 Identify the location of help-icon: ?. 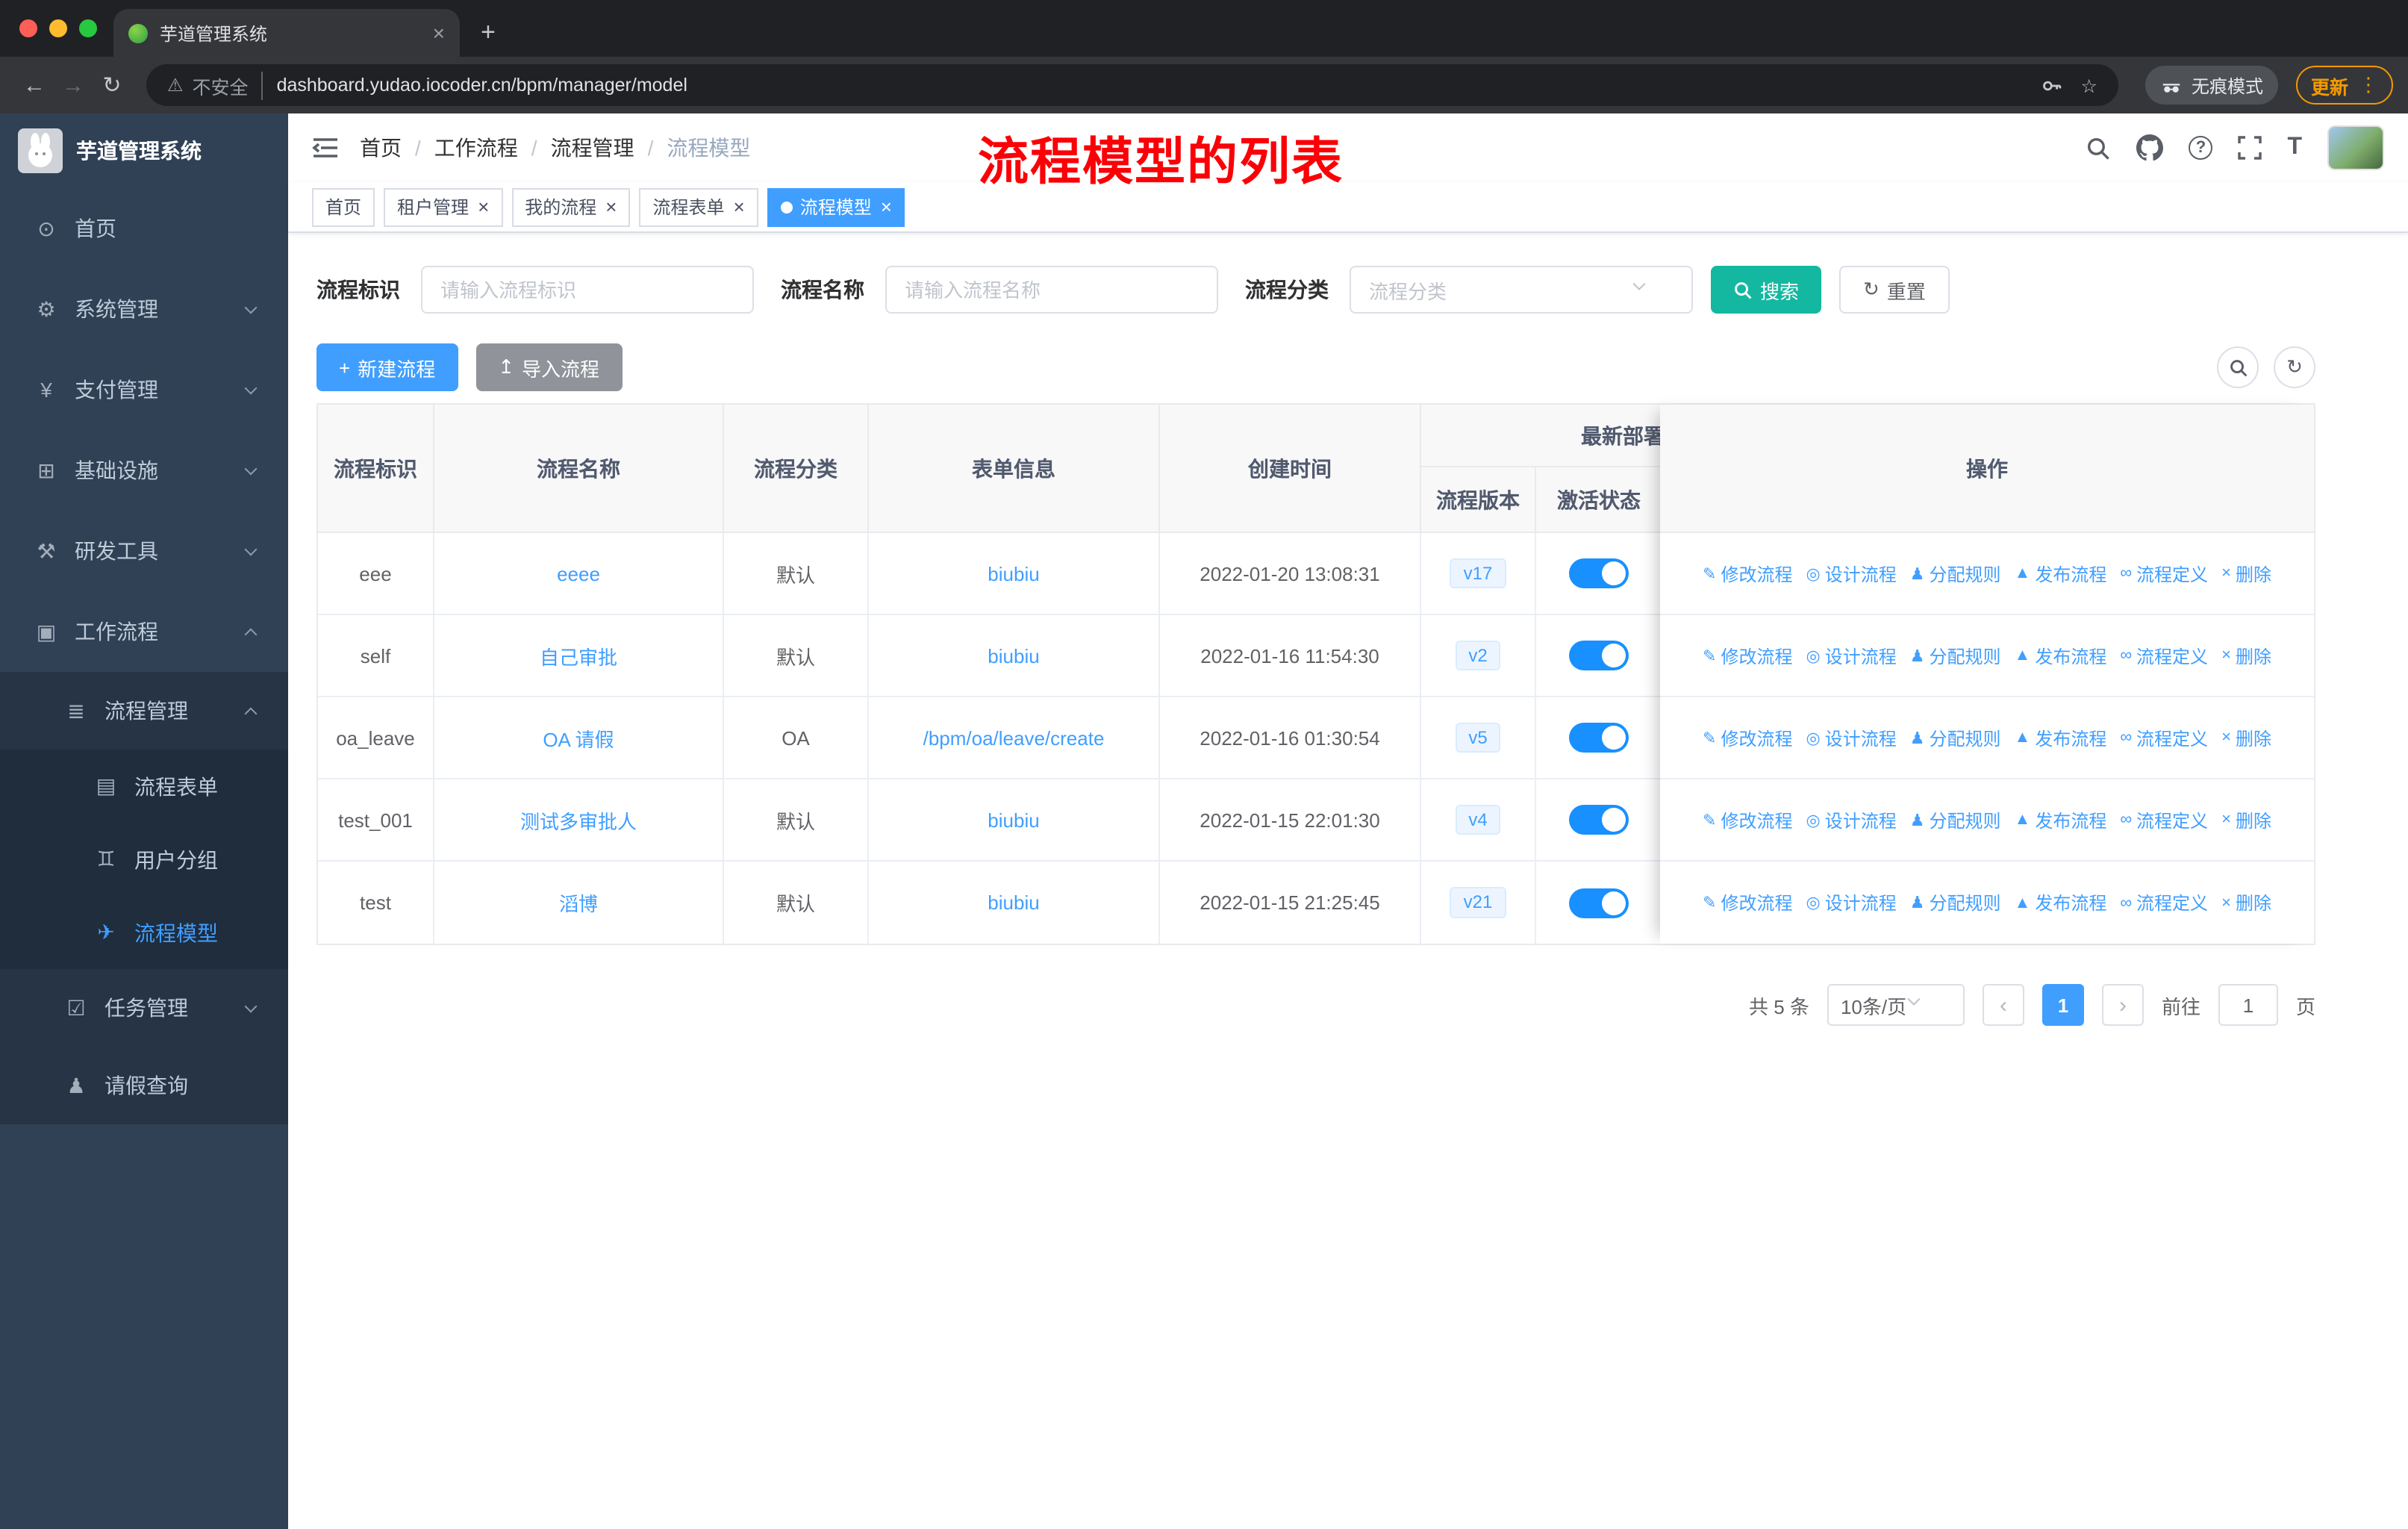
(2201, 148).